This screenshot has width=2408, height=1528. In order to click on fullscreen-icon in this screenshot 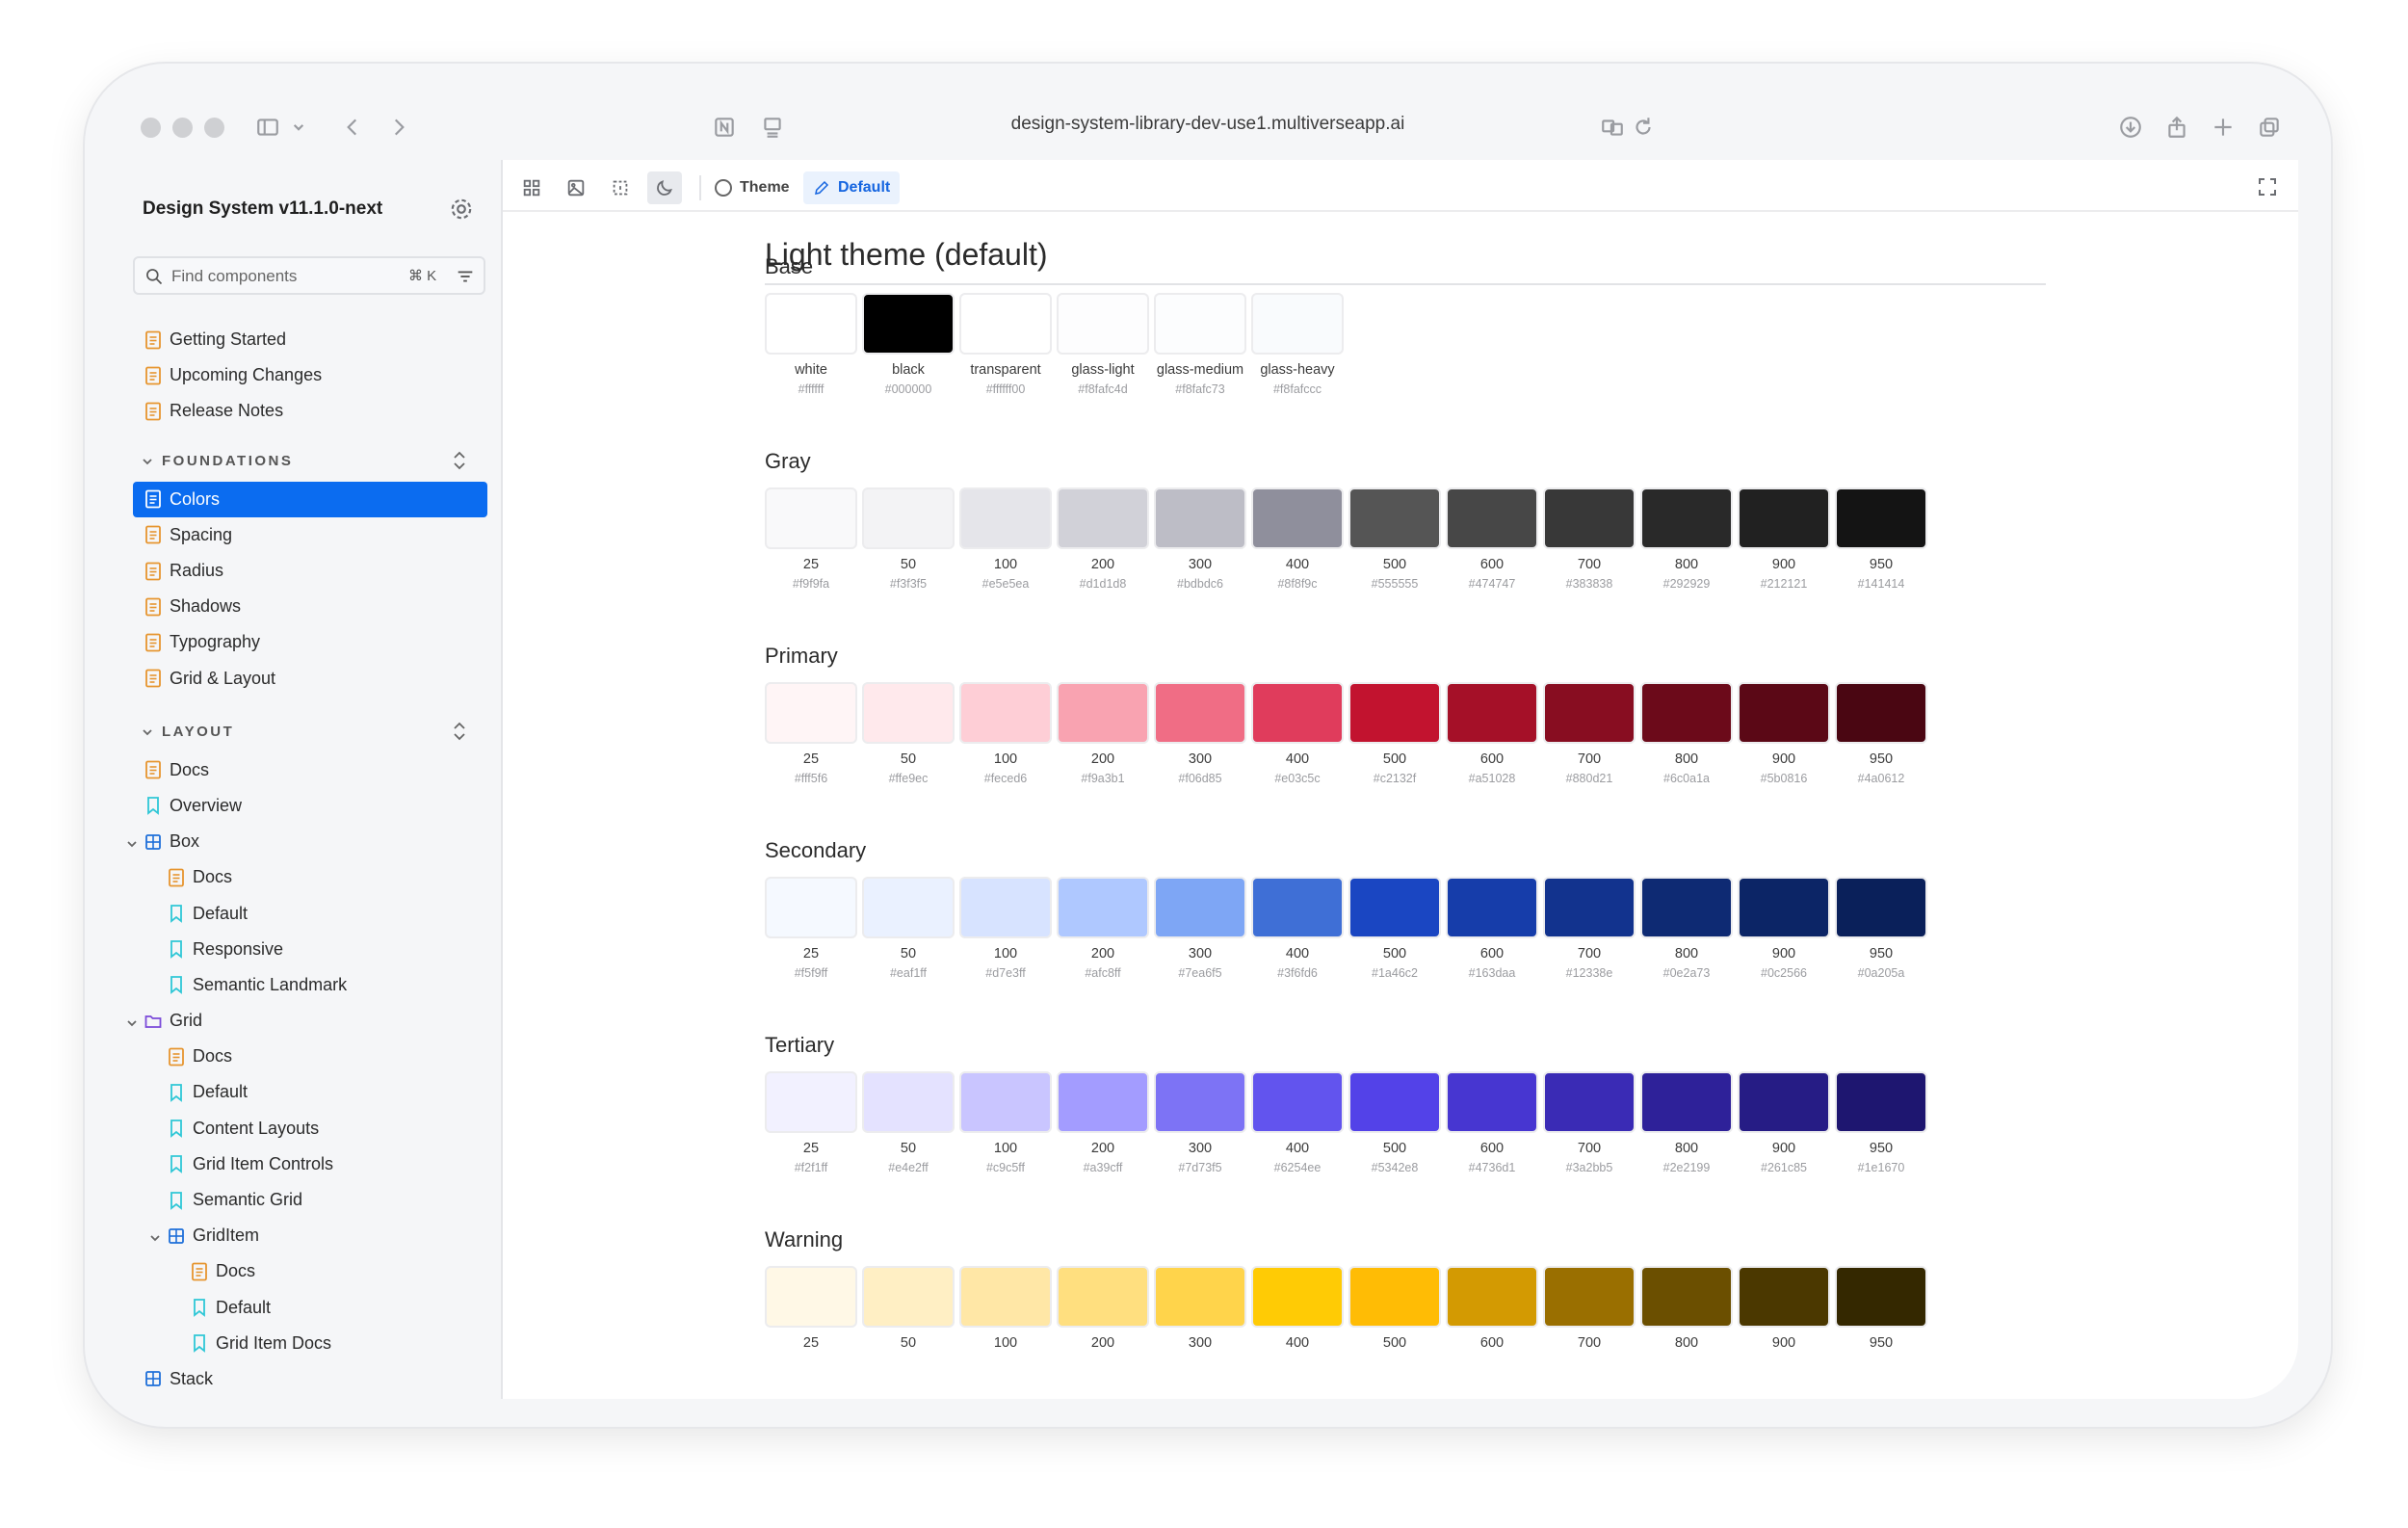, I will do `click(2267, 186)`.